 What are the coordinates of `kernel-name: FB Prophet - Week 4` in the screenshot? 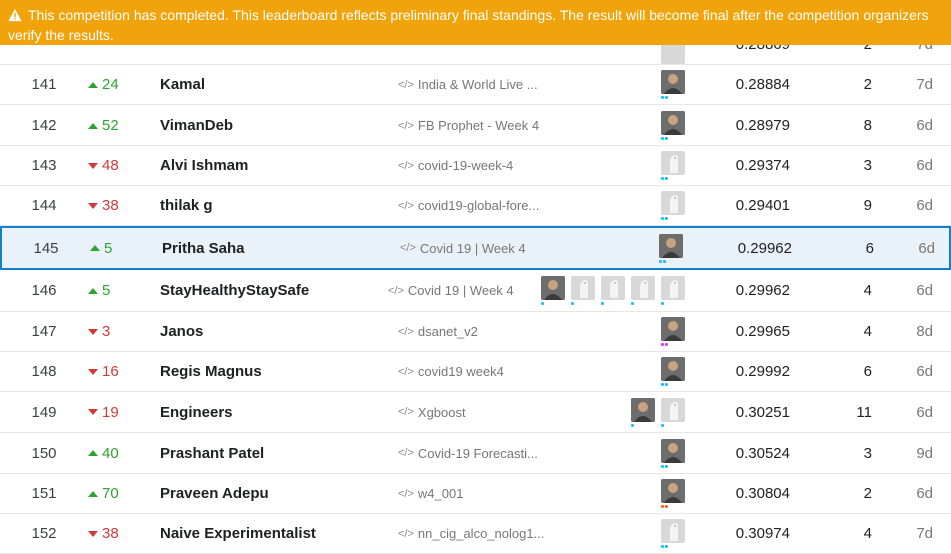 It's located at (478, 125).